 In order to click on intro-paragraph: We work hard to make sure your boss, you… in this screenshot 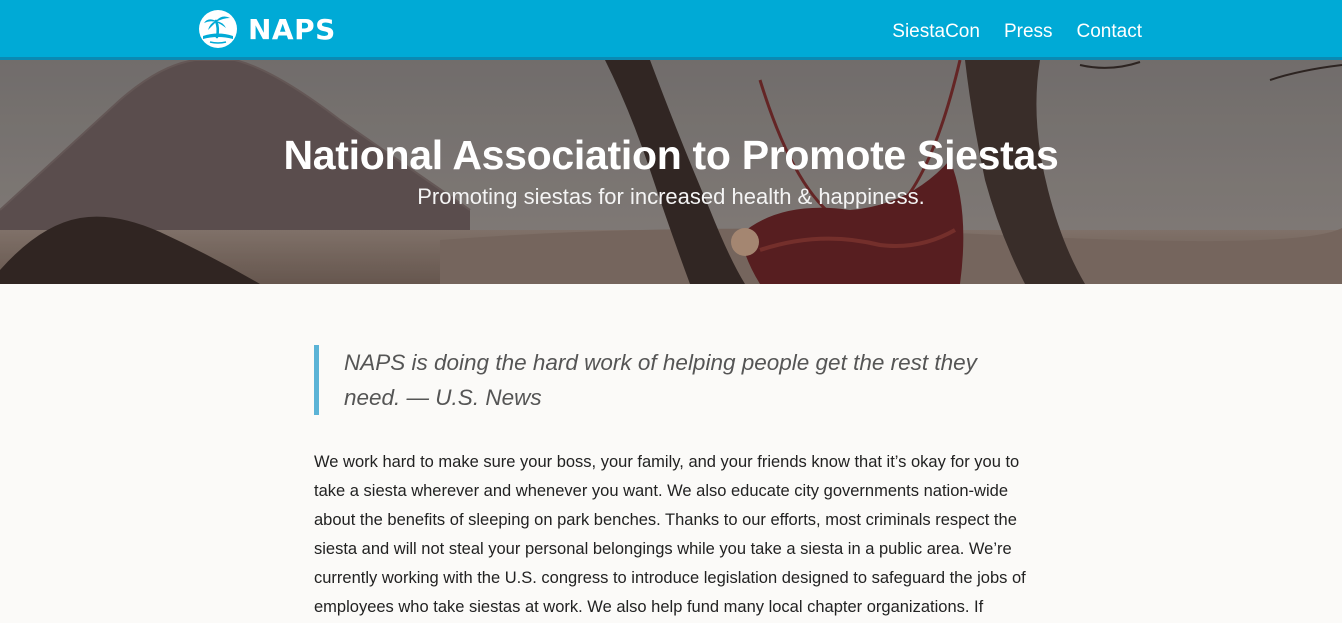, I will do `click(670, 534)`.